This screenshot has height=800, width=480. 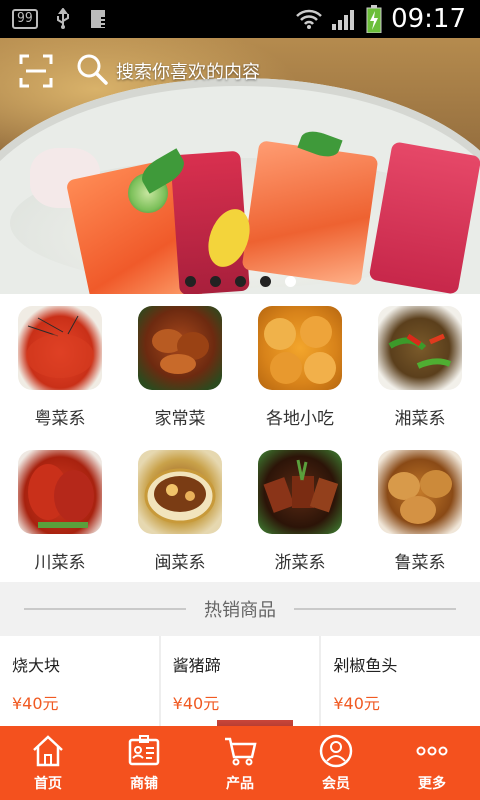 I want to click on shrimp-image, so click(x=60, y=348).